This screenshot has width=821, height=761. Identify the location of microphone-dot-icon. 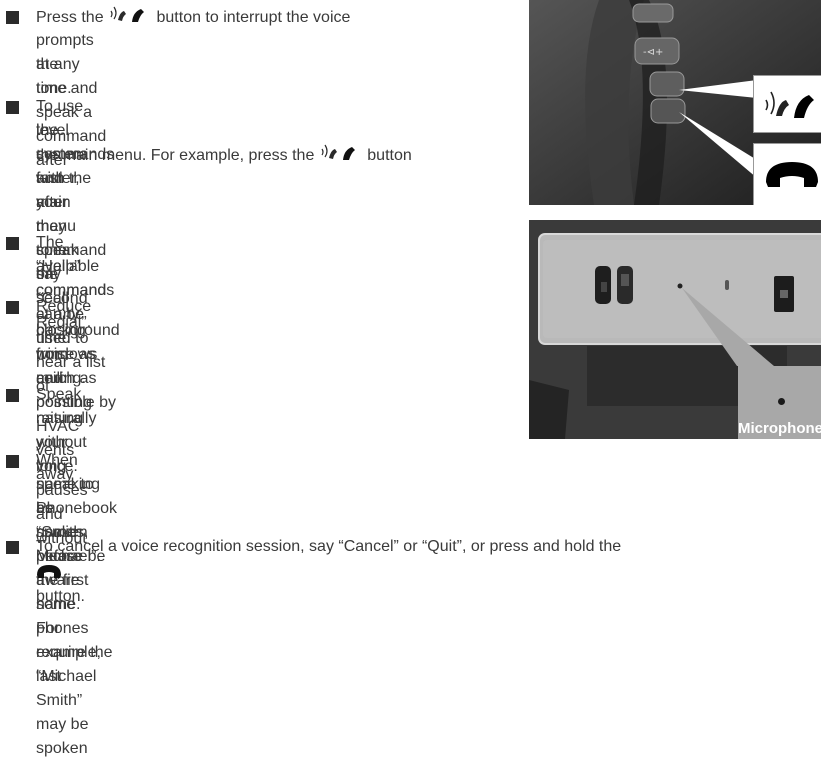
(781, 401).